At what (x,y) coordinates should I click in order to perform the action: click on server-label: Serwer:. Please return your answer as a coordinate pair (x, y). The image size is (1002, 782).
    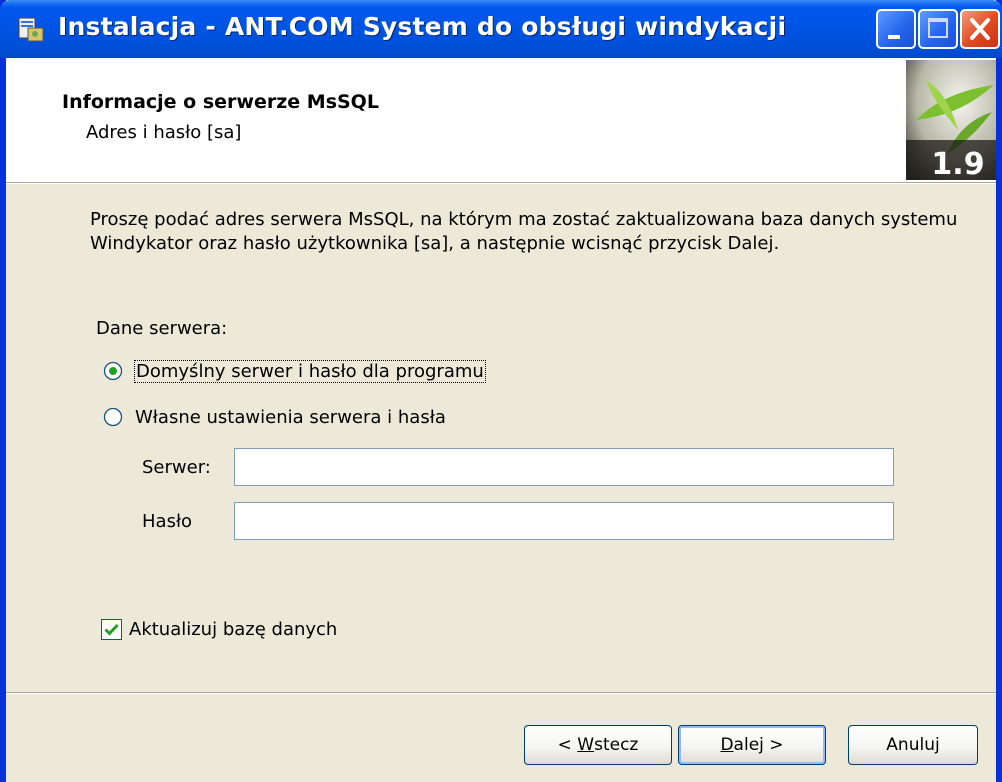
    Looking at the image, I should click on (176, 467).